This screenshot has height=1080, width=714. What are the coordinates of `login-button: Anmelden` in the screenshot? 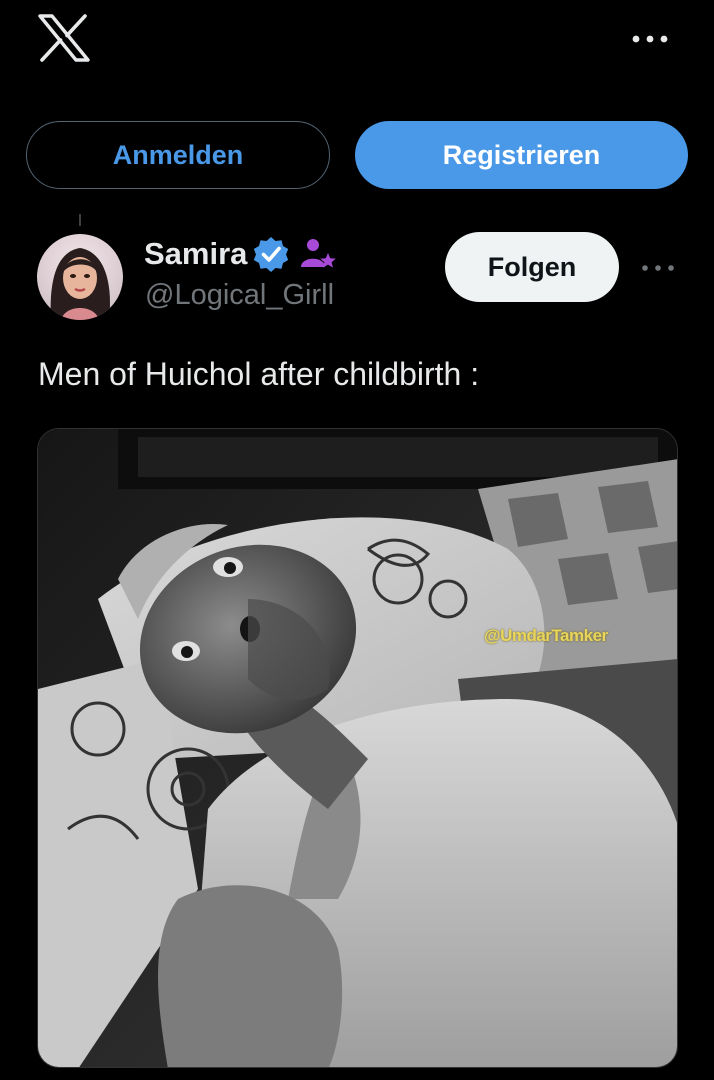 It's located at (178, 155).